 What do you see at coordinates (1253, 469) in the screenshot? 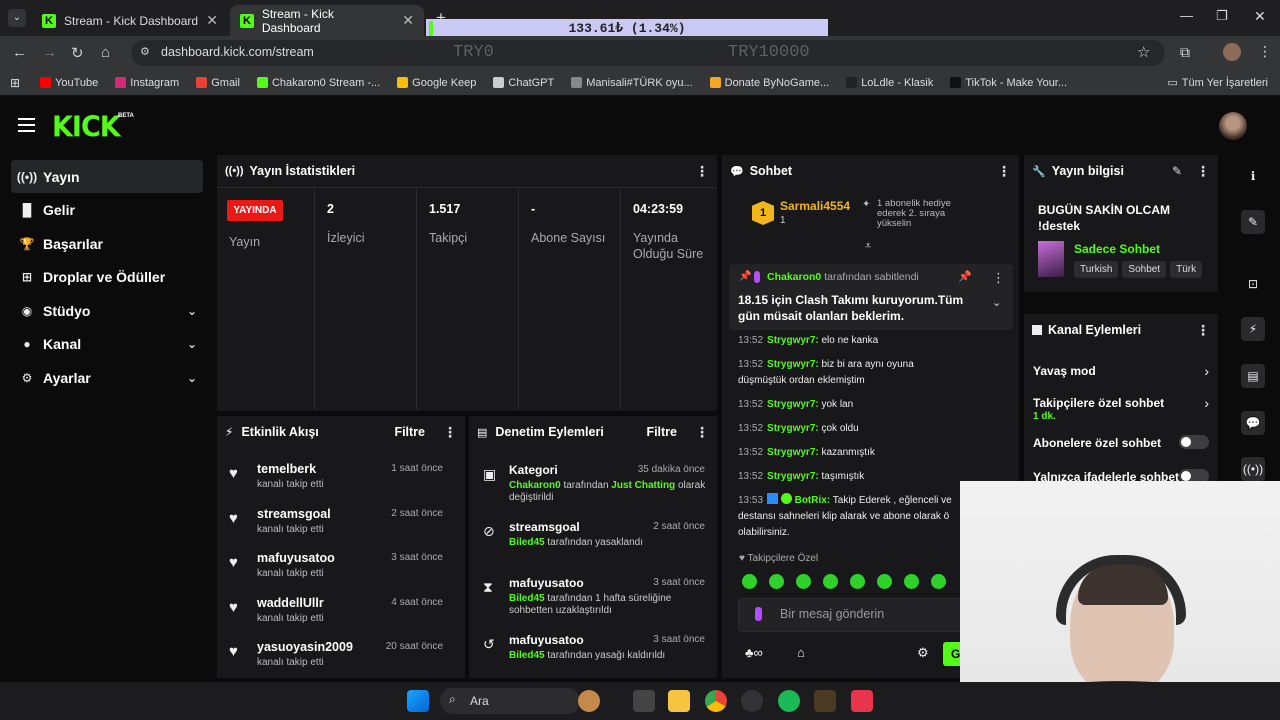
I see `broadcast-icon: ((•))` at bounding box center [1253, 469].